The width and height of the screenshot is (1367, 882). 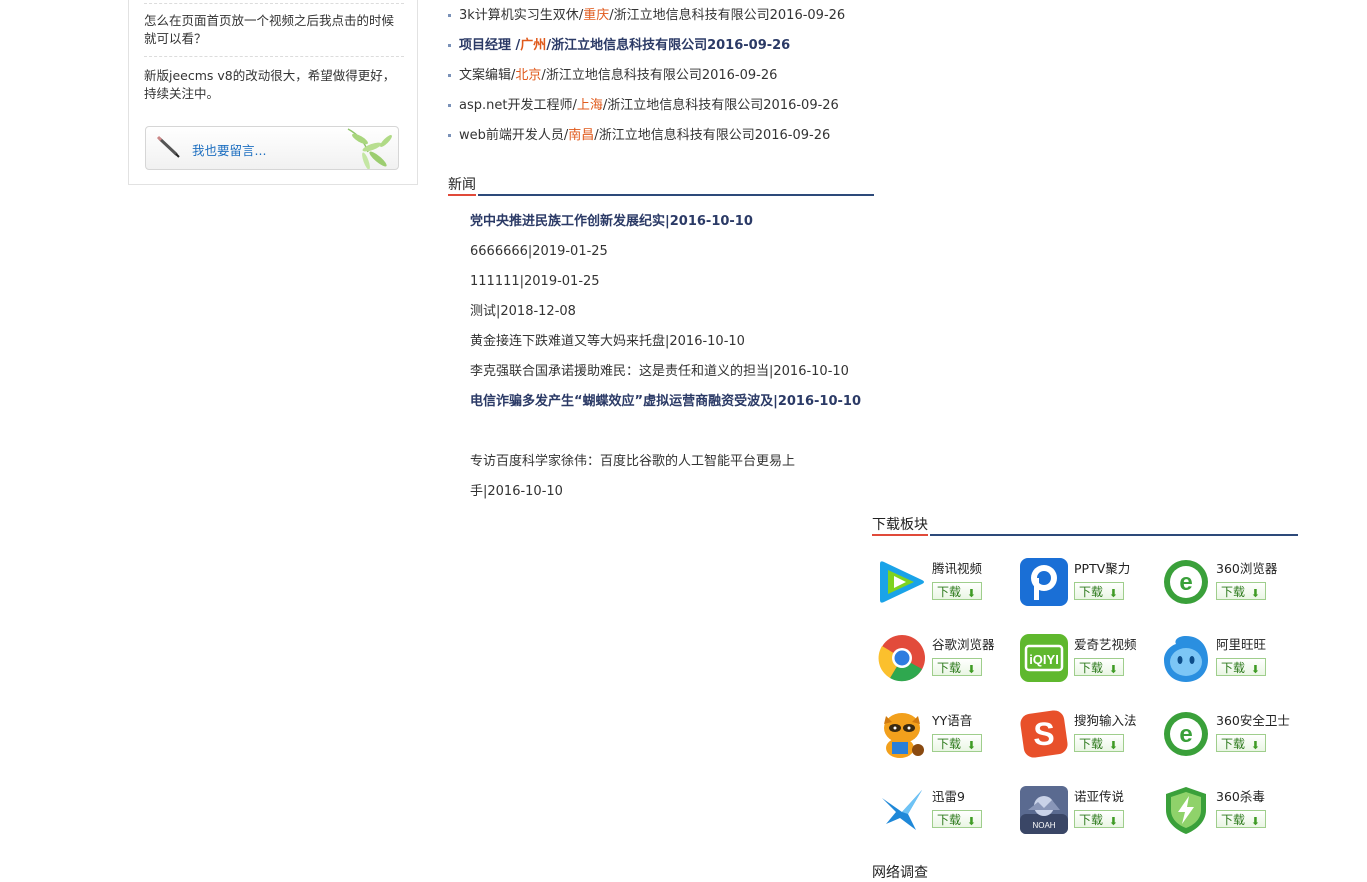 What do you see at coordinates (1186, 810) in the screenshot?
I see `360-antivirus-icon` at bounding box center [1186, 810].